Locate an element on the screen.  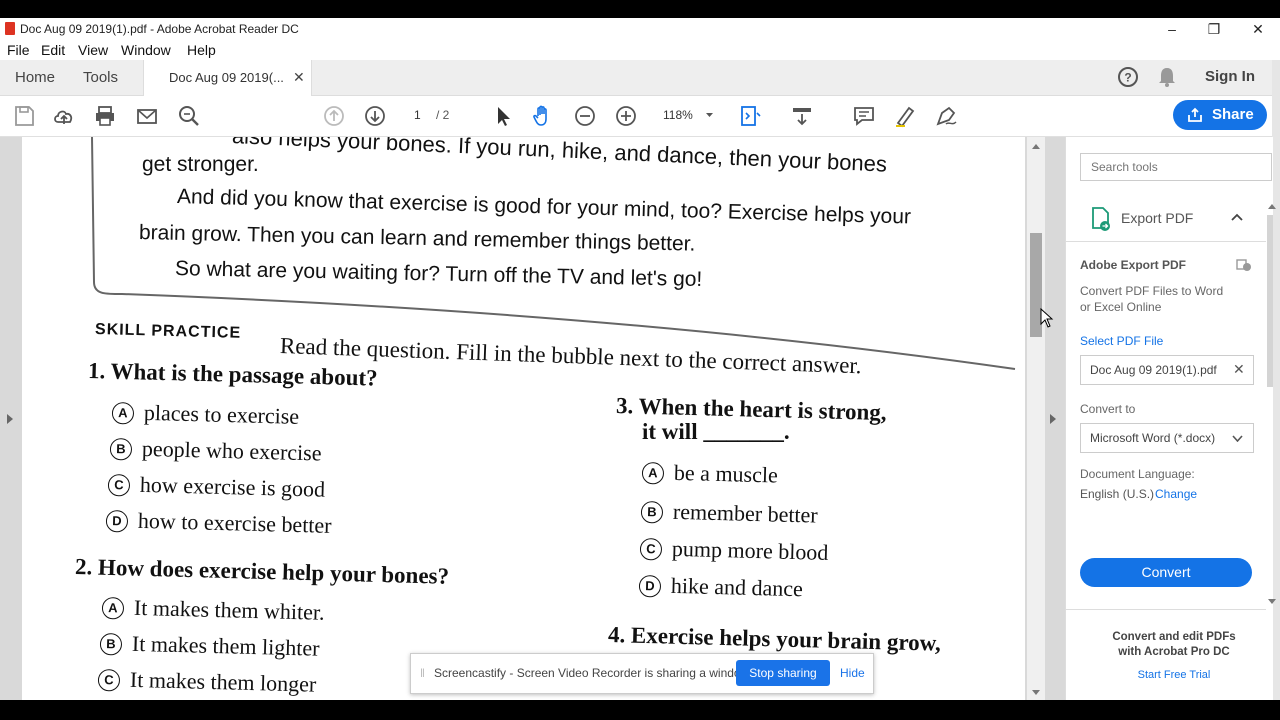
page-number-input: 1 is located at coordinates (417, 115).